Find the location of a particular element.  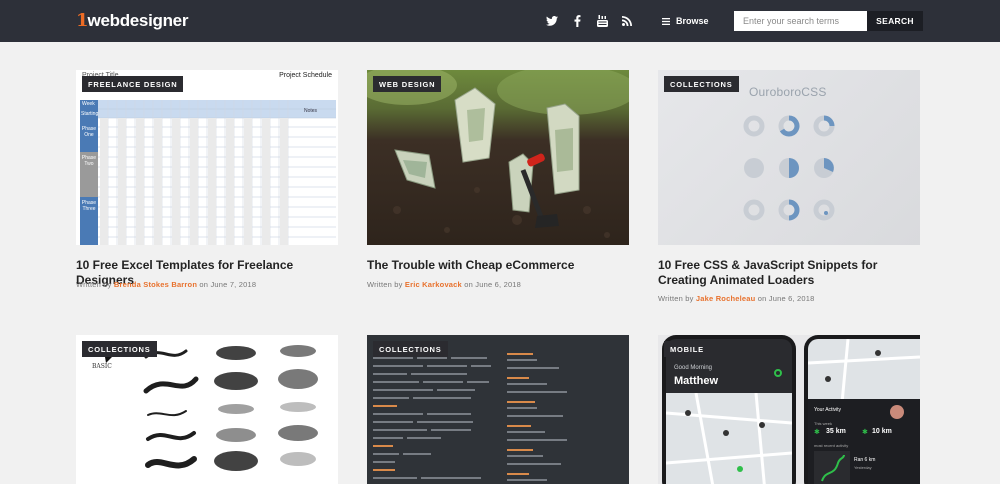

status-dot is located at coordinates (778, 373).